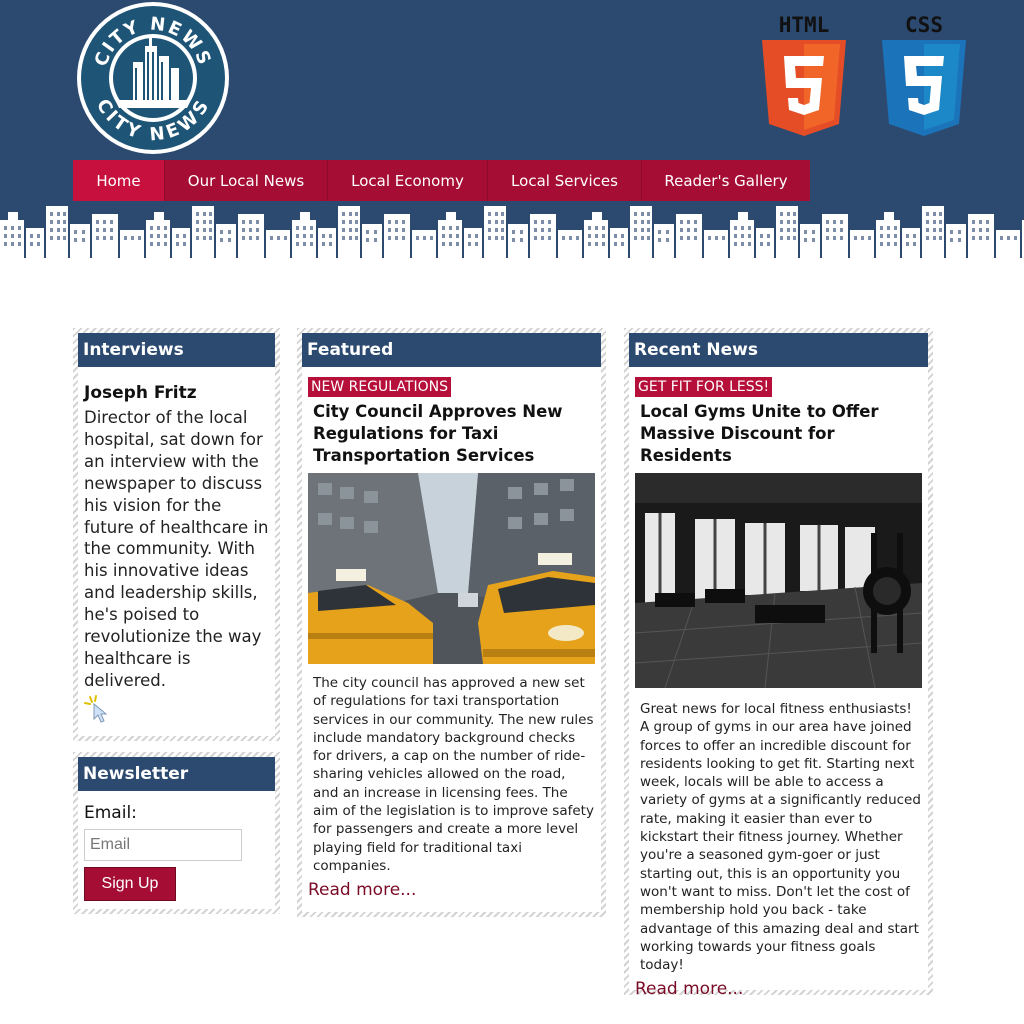 The width and height of the screenshot is (1024, 1024). What do you see at coordinates (512, 229) in the screenshot?
I see `skyline-banner` at bounding box center [512, 229].